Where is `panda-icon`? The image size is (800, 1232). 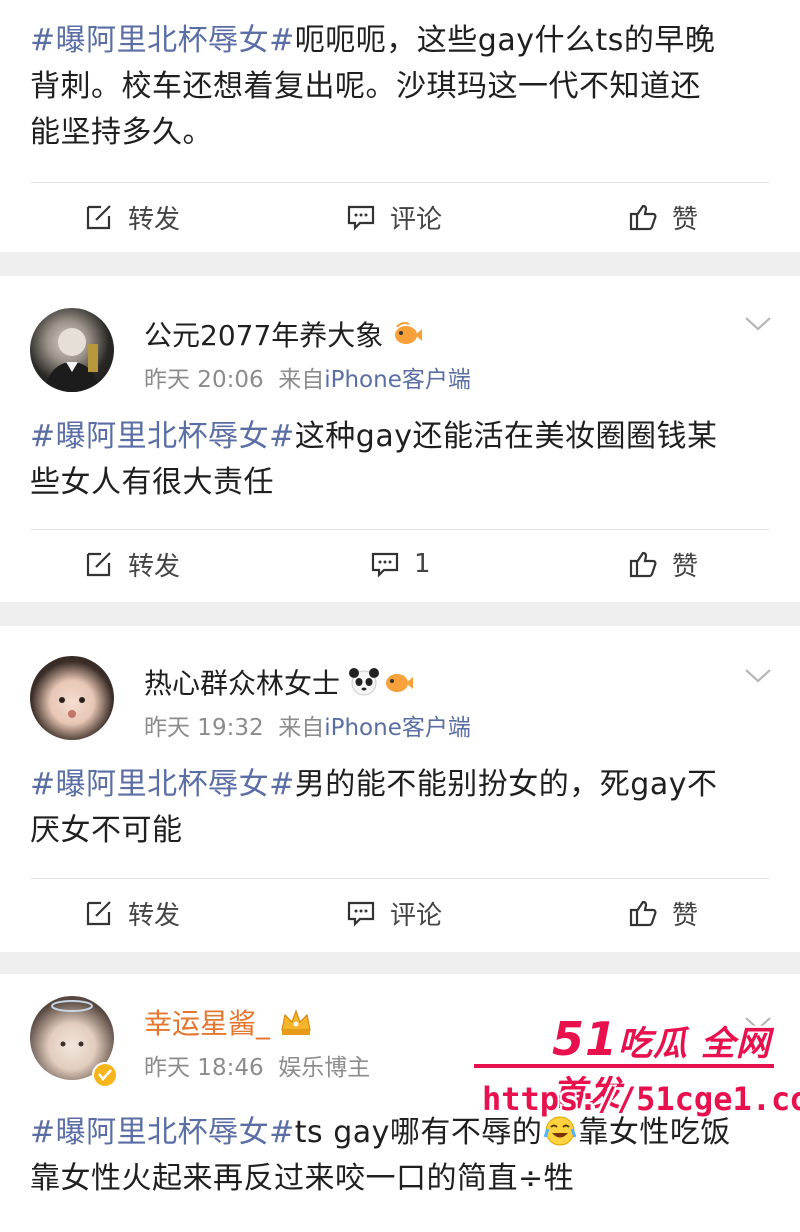
panda-icon is located at coordinates (364, 682).